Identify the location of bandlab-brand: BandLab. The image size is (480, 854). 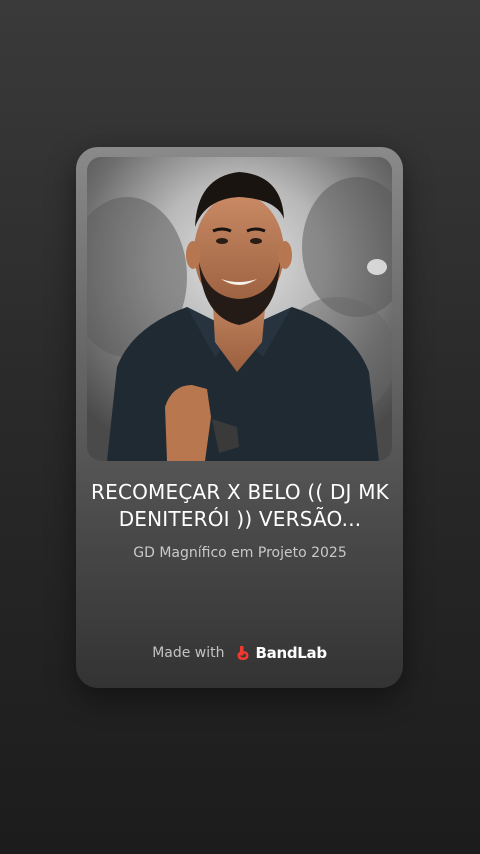
(280, 653).